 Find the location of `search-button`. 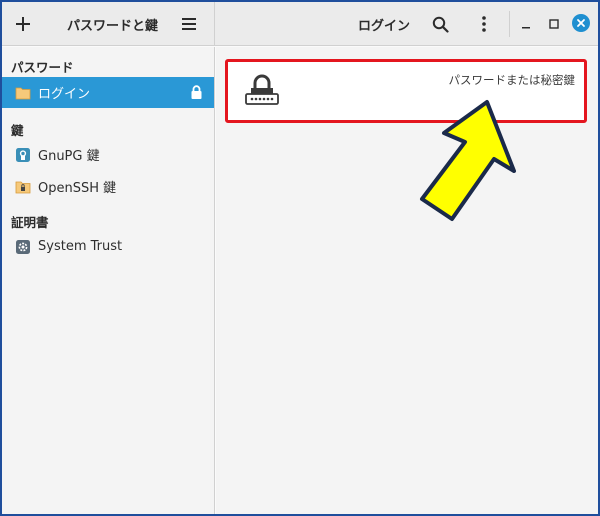

search-button is located at coordinates (440, 24).